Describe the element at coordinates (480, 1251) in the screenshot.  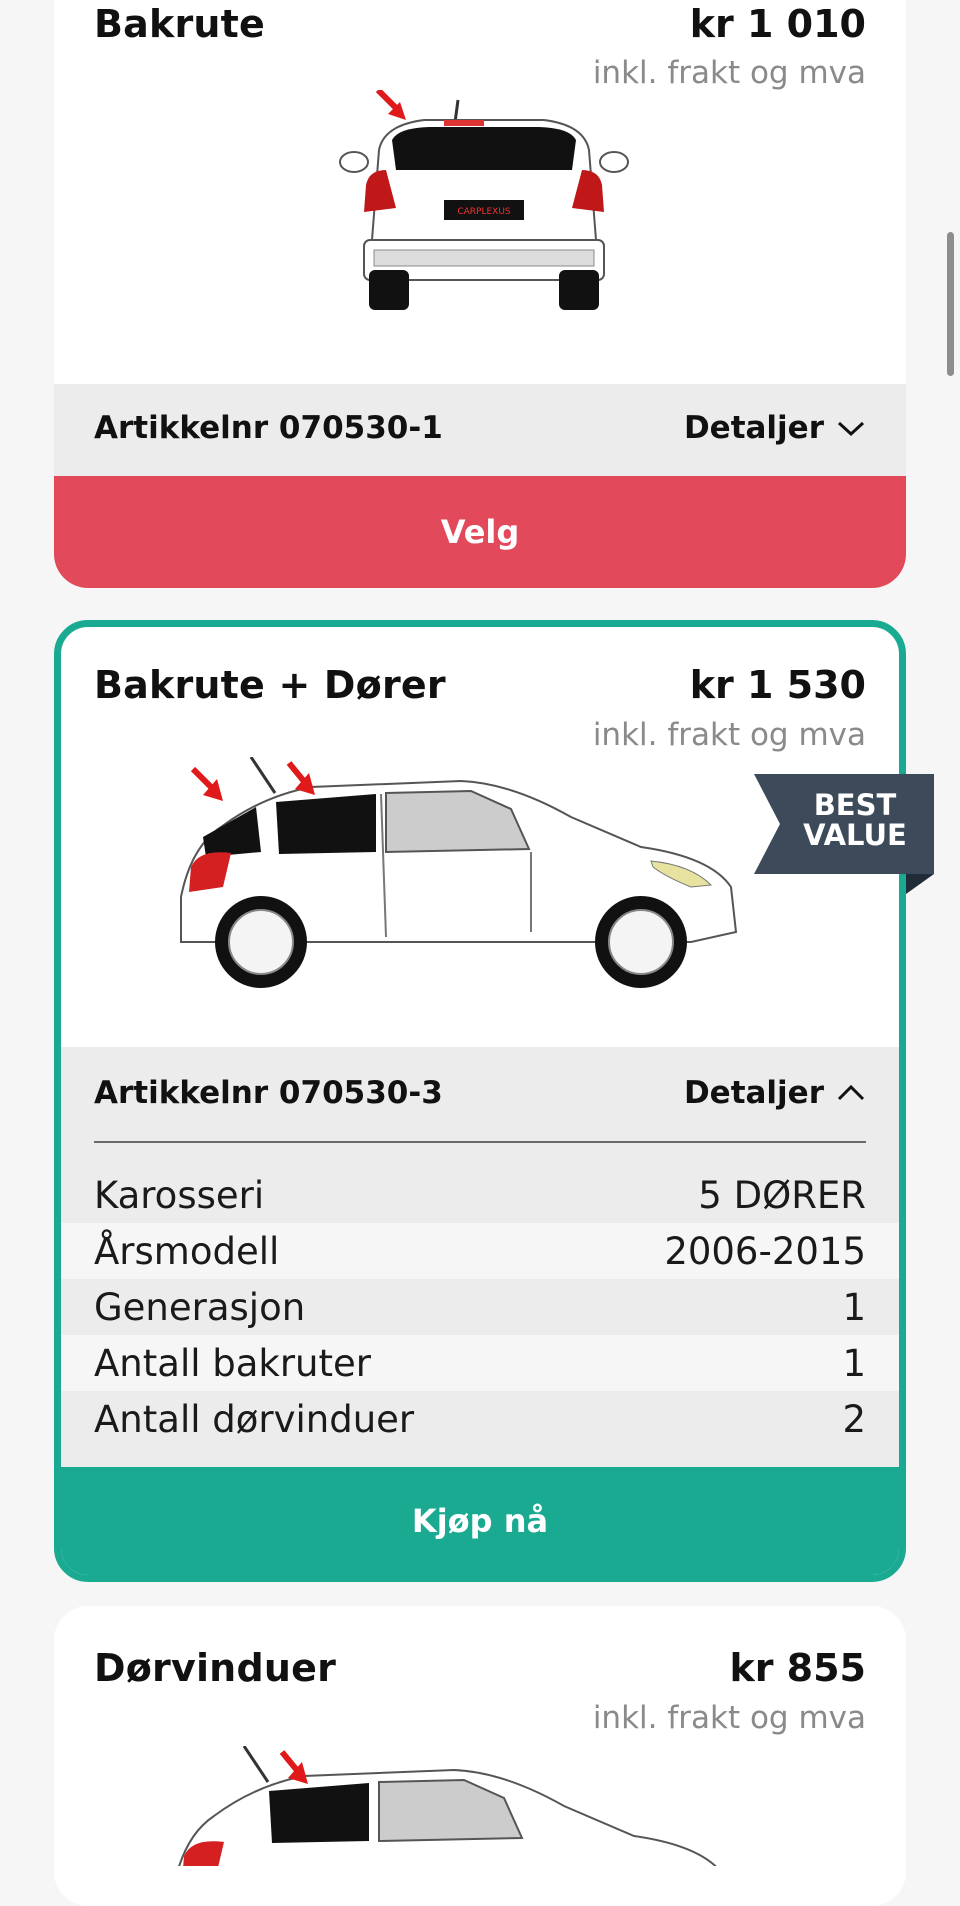
I see `spec-row-arsmodell: Årsmodell 2006-2015` at that location.